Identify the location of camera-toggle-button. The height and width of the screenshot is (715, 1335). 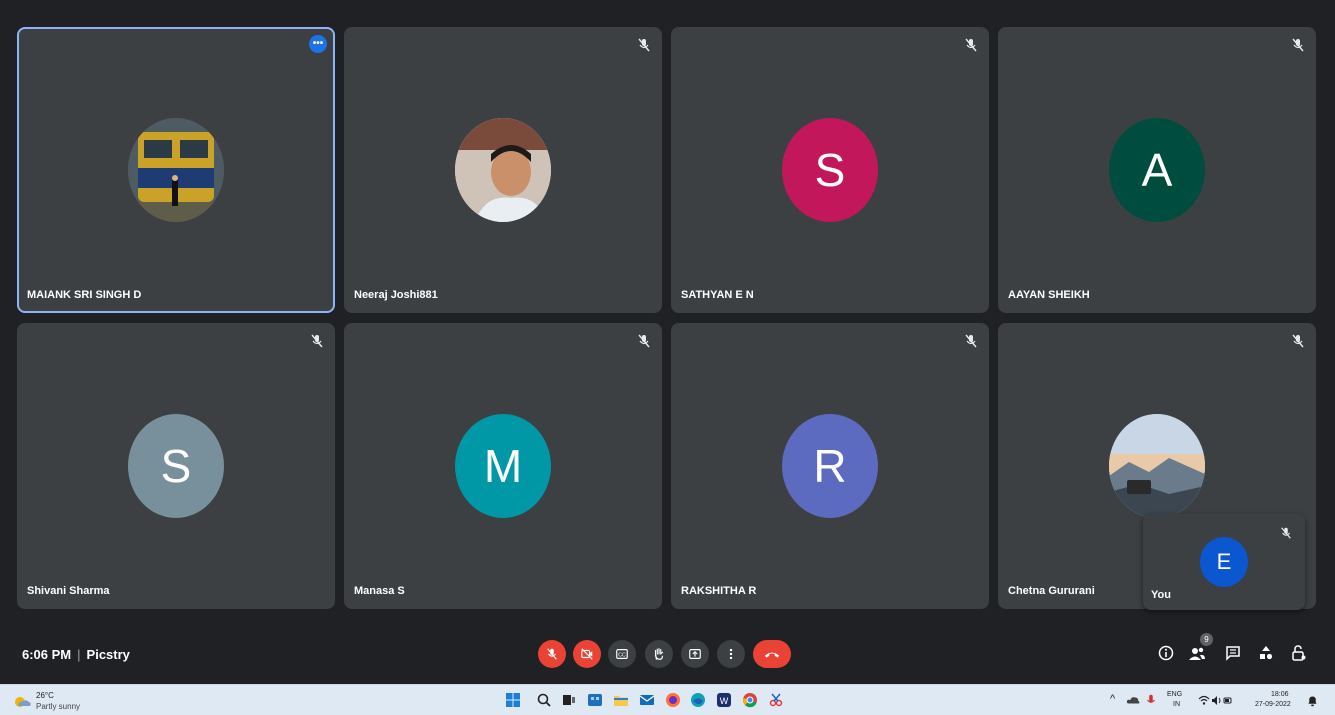
(587, 654).